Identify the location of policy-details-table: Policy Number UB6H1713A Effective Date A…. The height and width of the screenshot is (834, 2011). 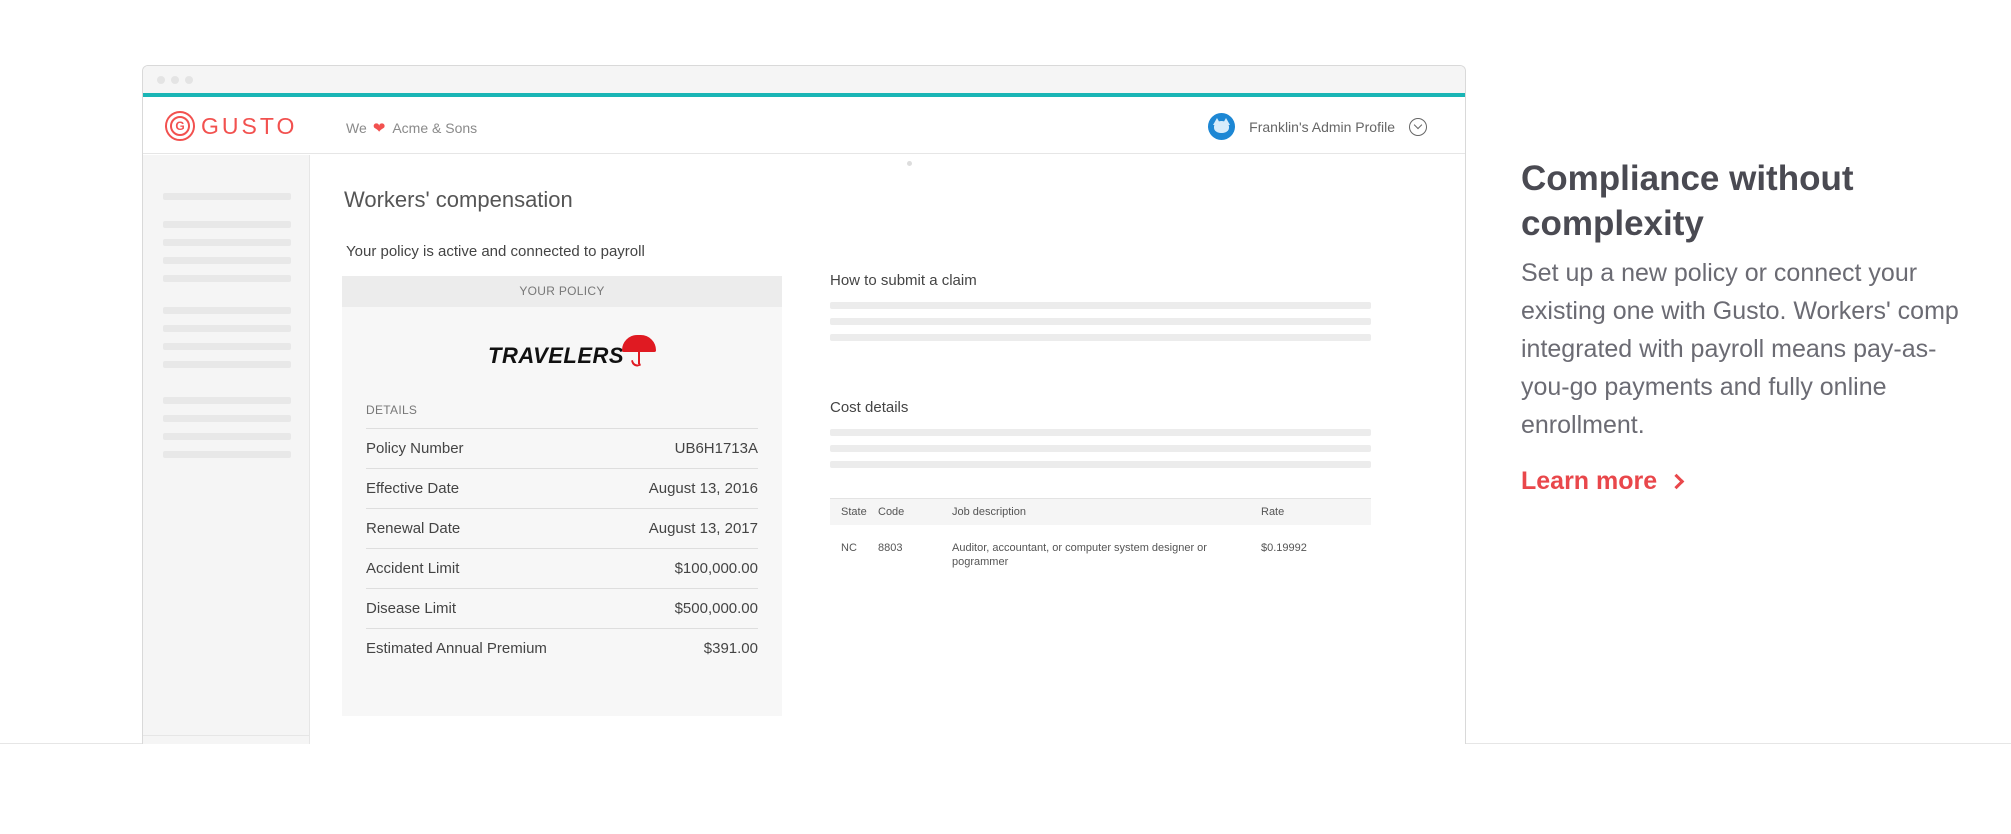
(562, 548).